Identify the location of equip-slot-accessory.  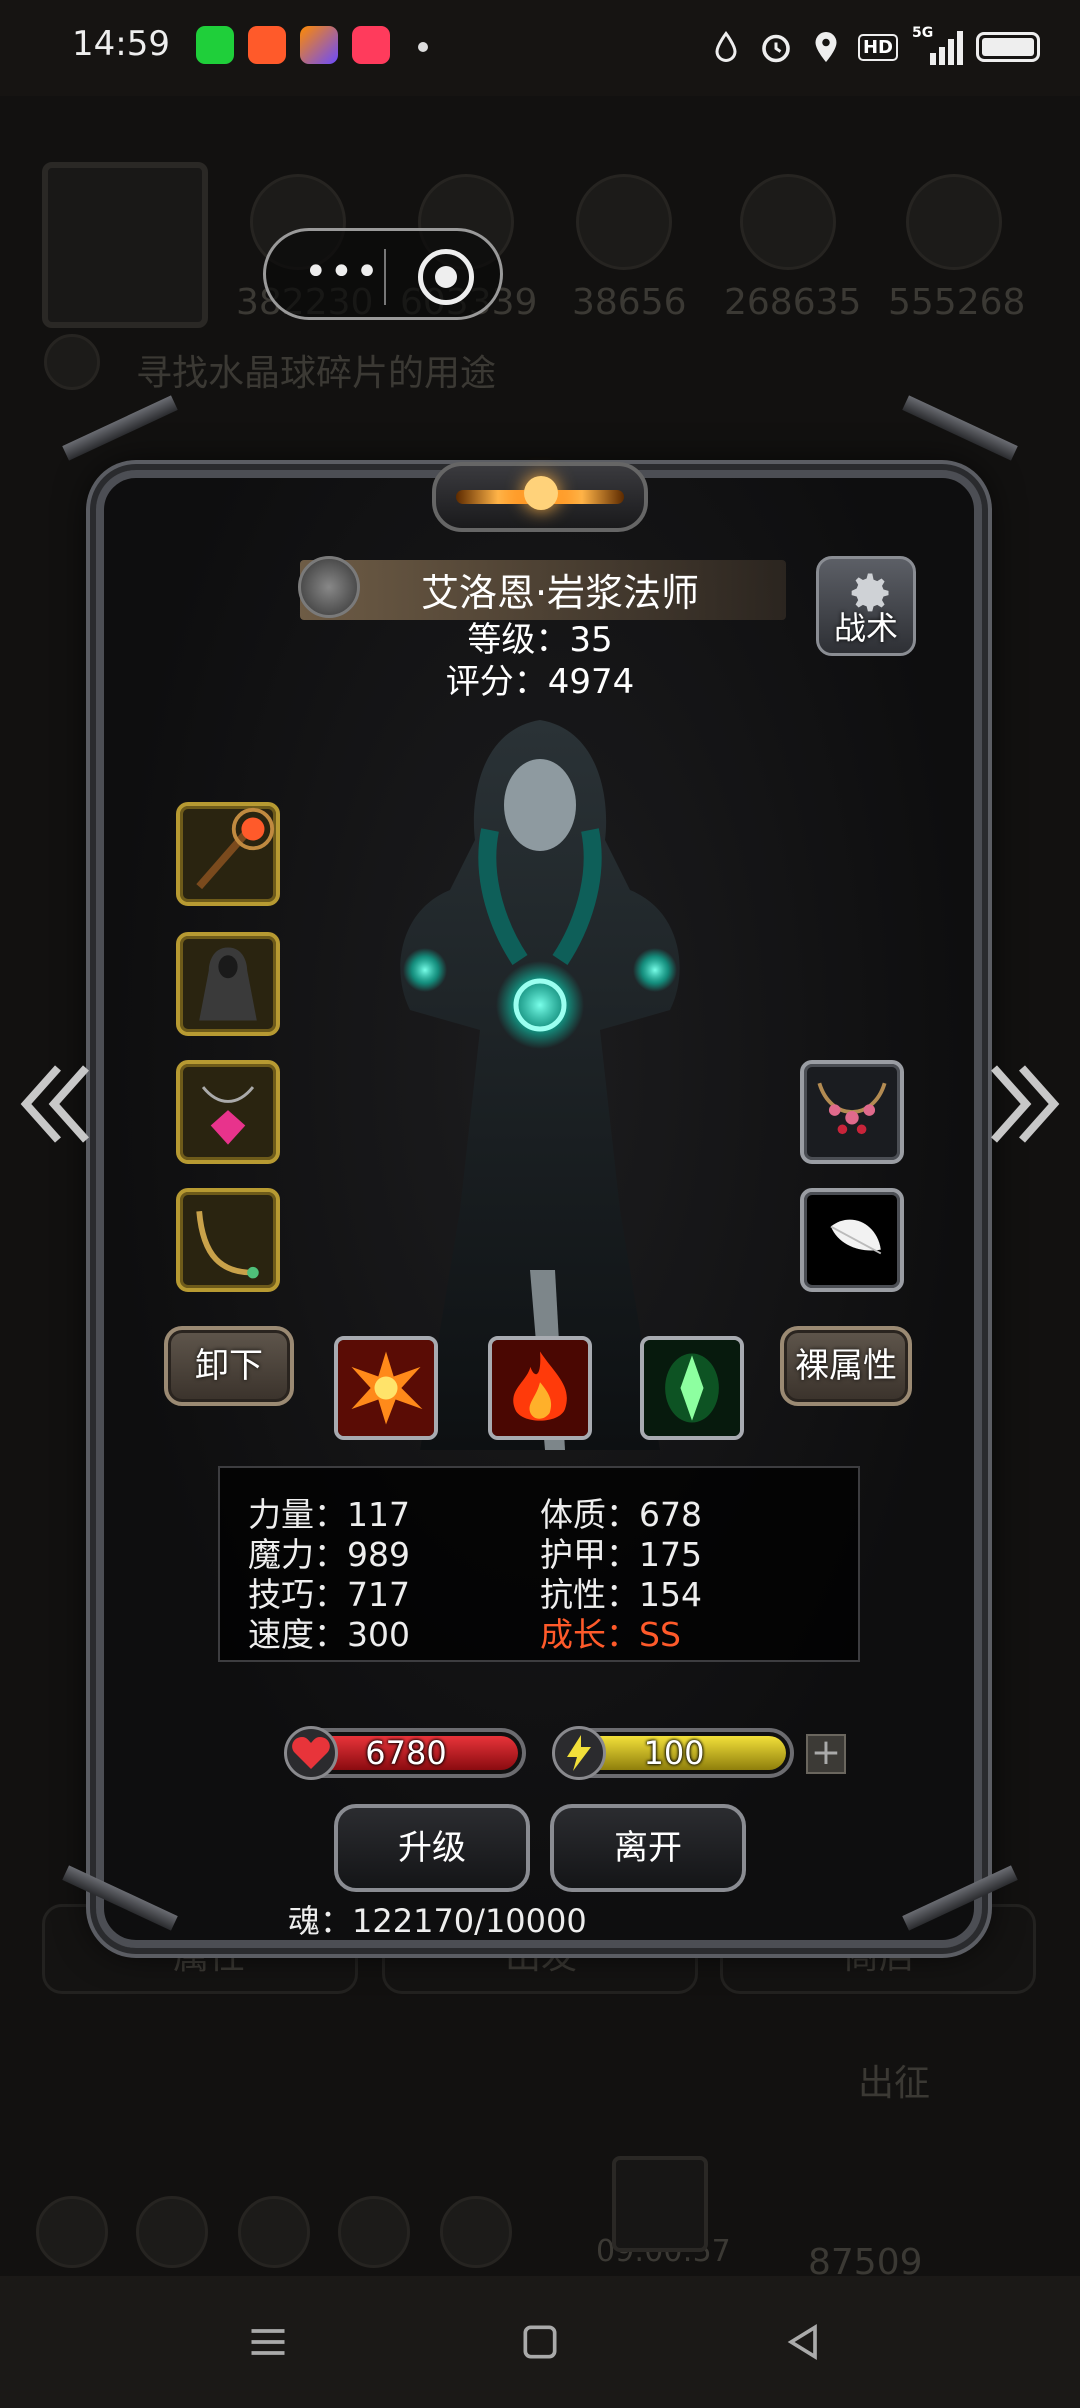
(852, 1112).